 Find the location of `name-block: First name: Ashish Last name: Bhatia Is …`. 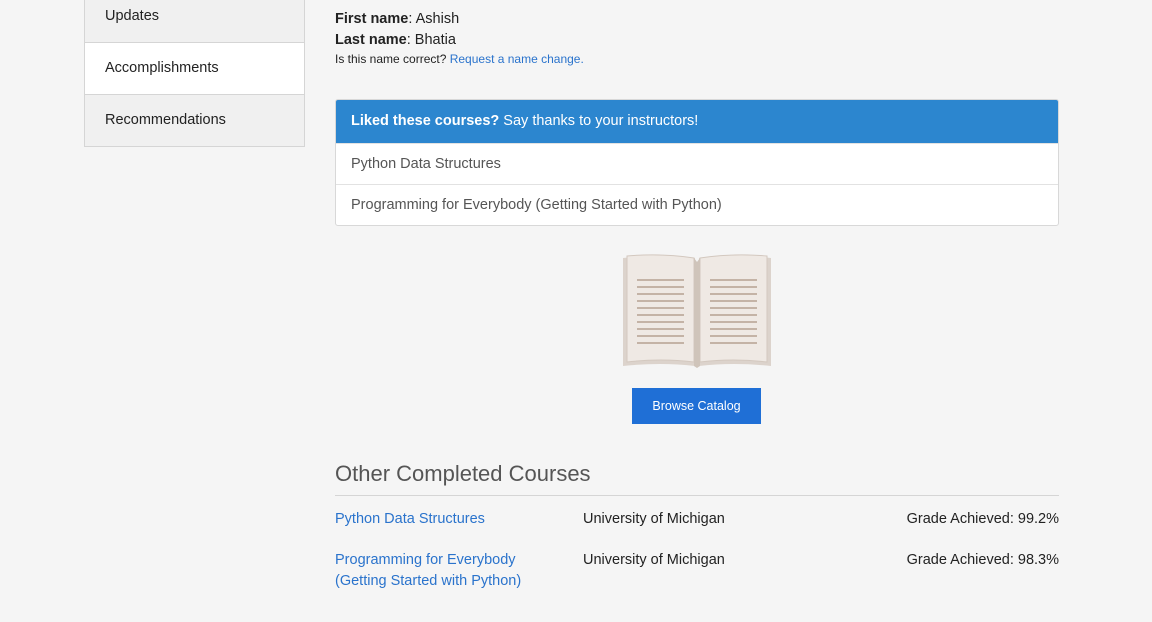

name-block: First name: Ashish Last name: Bhatia Is … is located at coordinates (459, 37).